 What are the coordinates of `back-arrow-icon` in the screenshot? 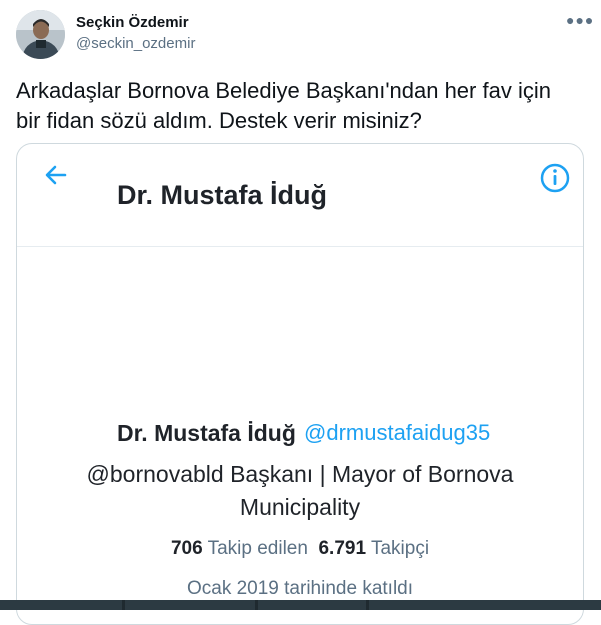 It's located at (56, 175).